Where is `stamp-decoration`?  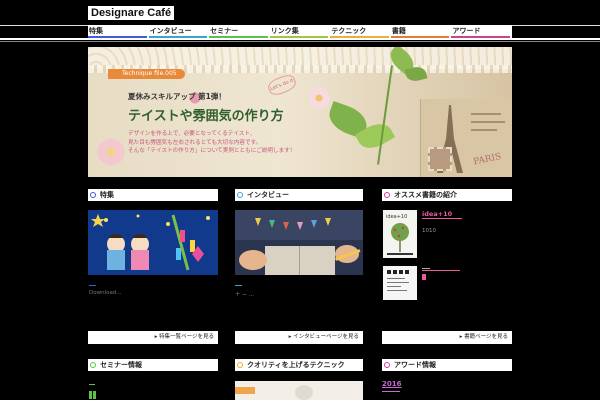
stamp-decoration is located at coordinates (440, 159).